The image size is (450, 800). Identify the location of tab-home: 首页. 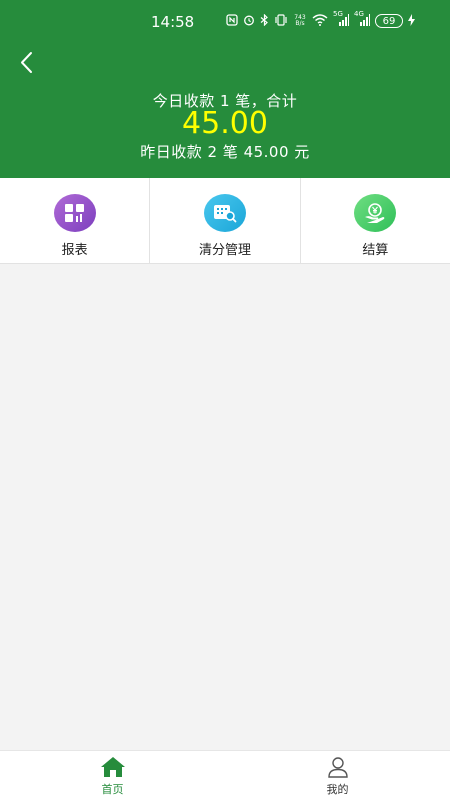
(112, 775).